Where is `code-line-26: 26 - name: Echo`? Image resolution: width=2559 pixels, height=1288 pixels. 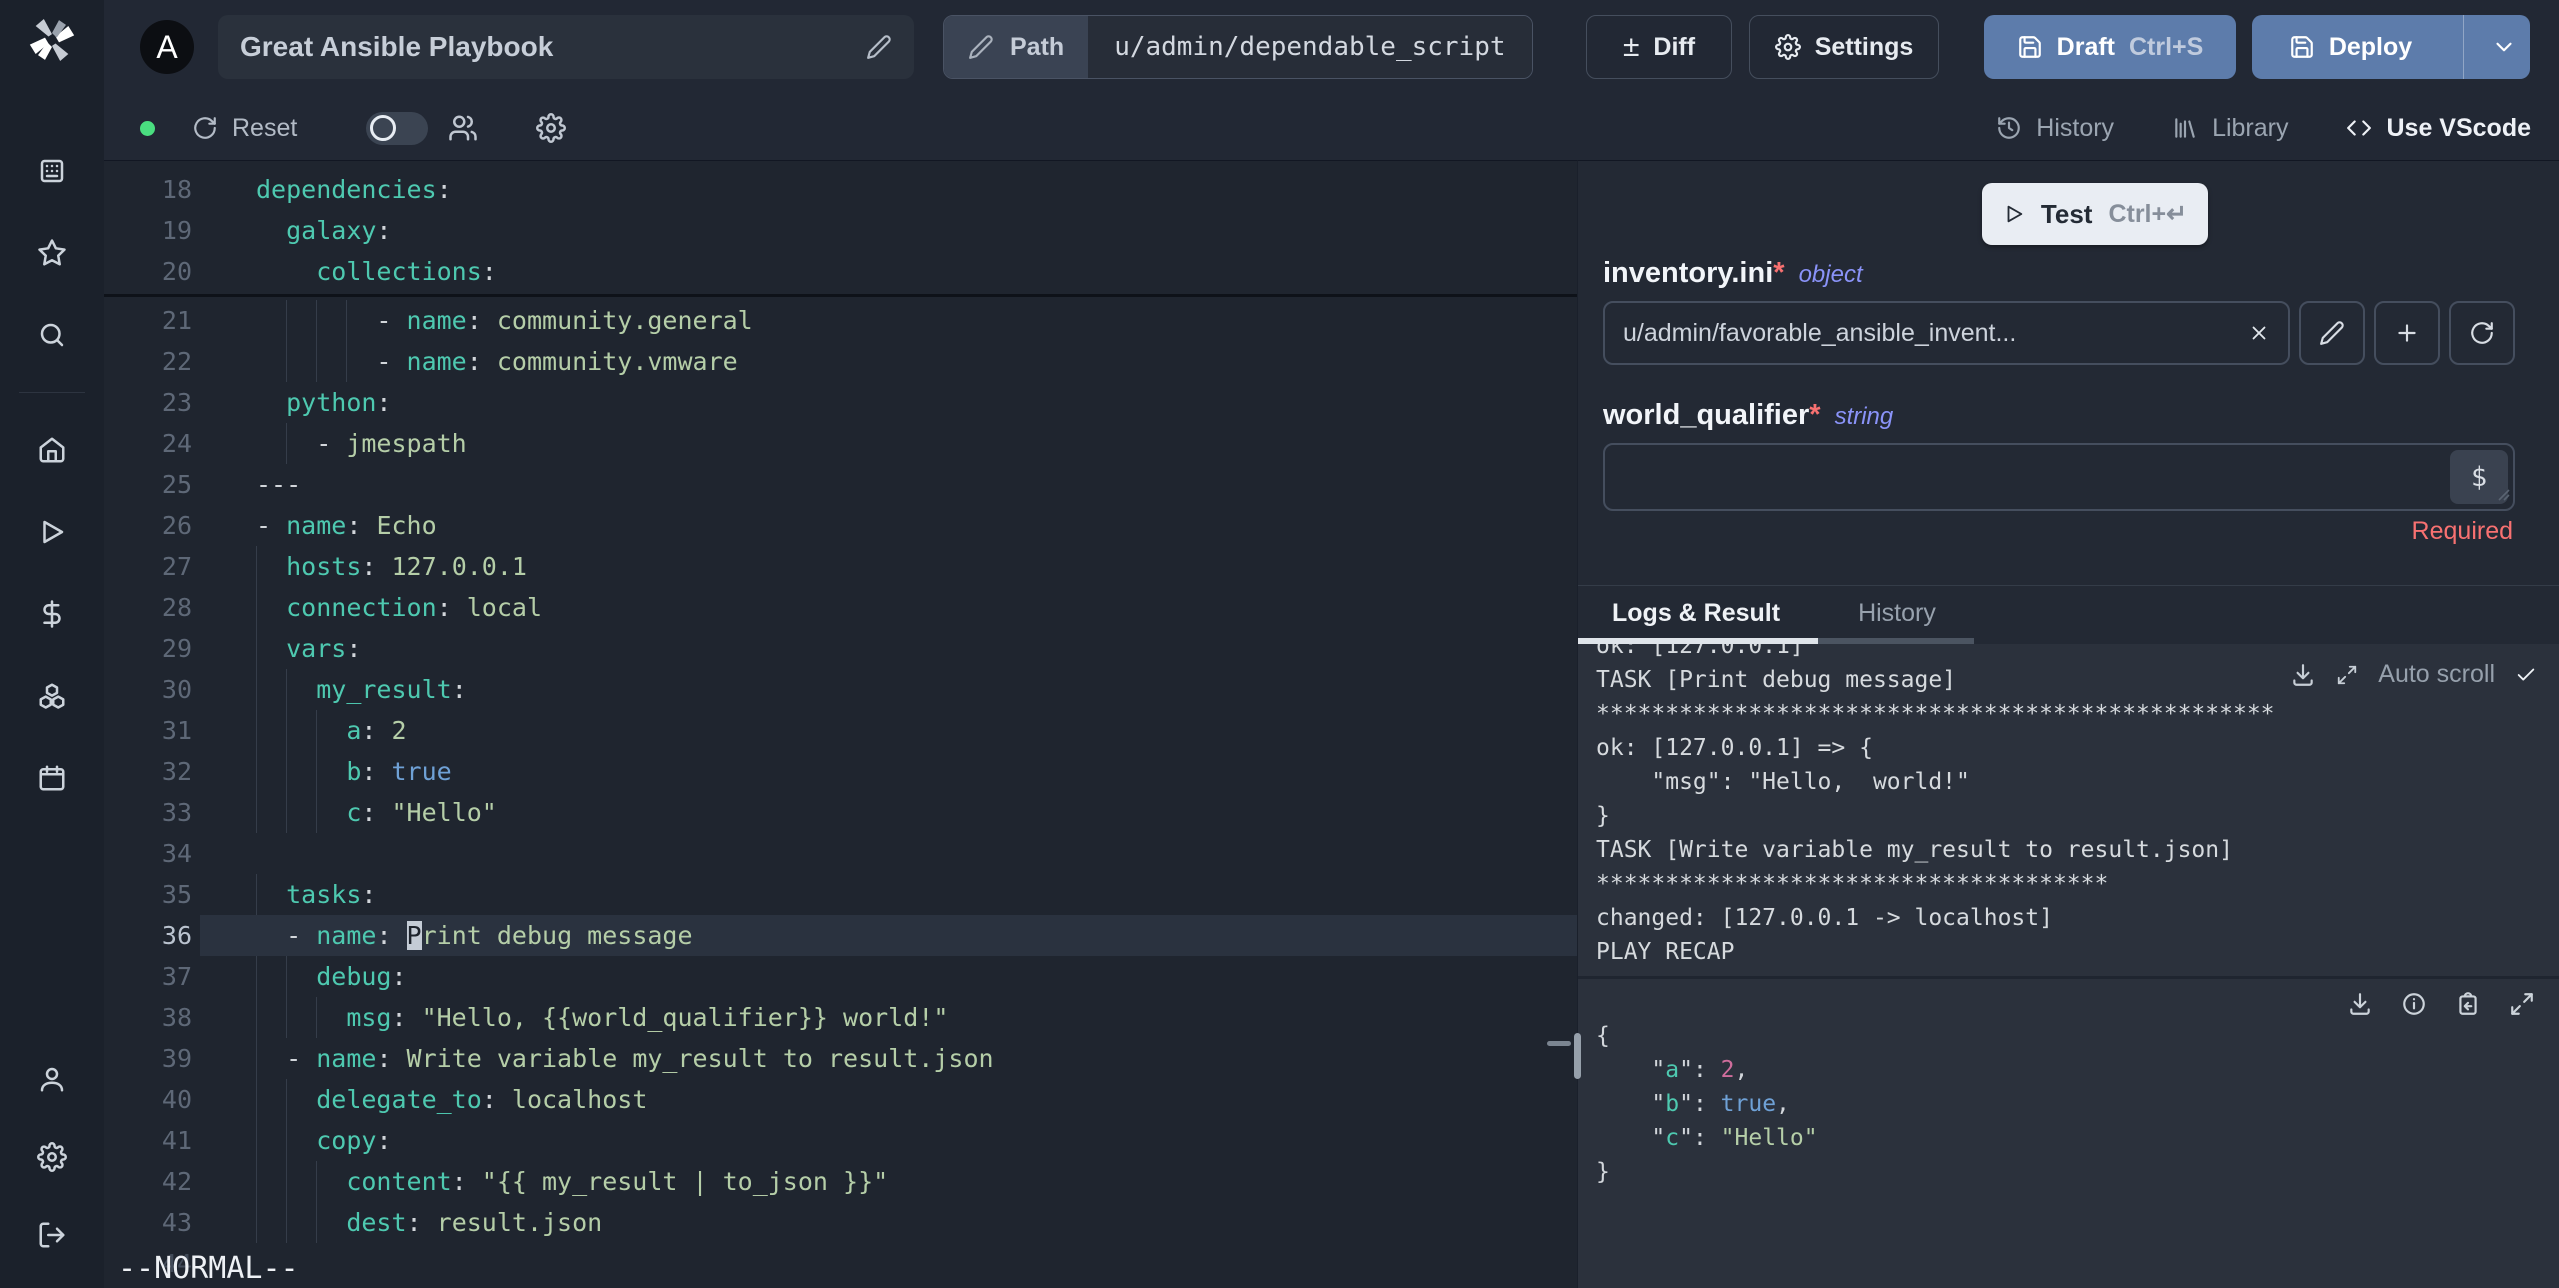 code-line-26: 26 - name: Echo is located at coordinates (840, 525).